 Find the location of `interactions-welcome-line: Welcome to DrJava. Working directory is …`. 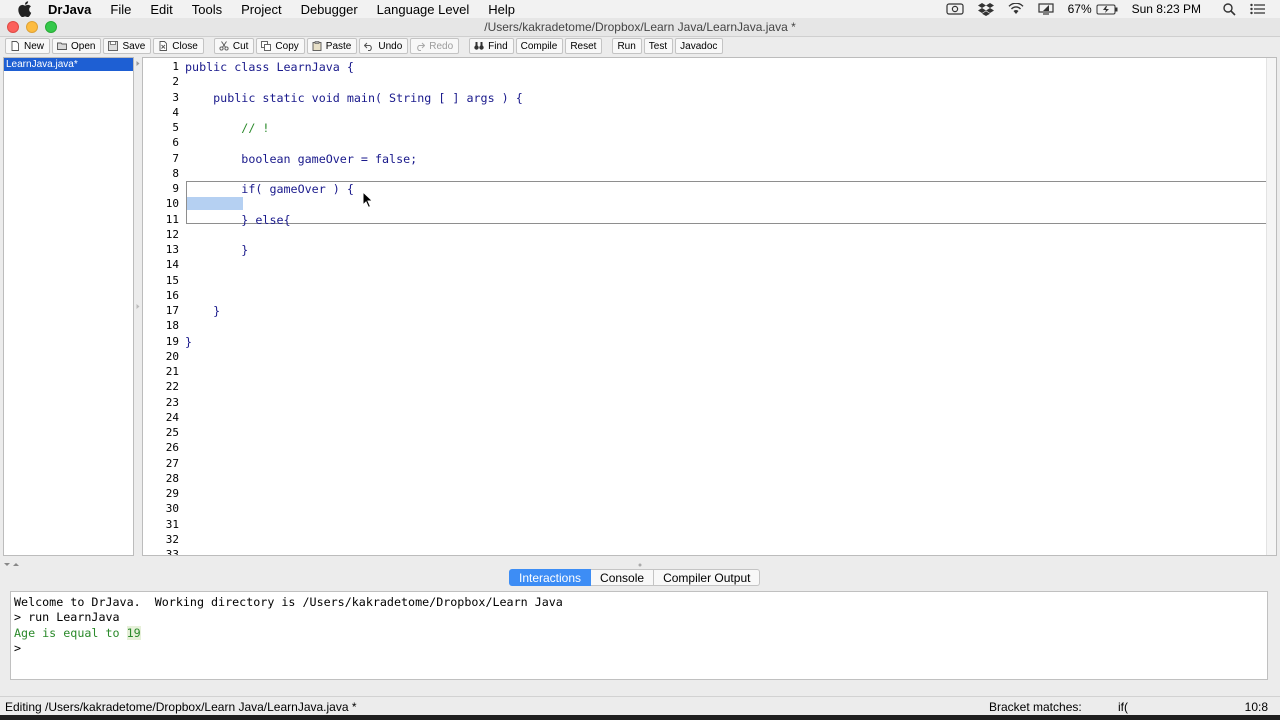

interactions-welcome-line: Welcome to DrJava. Working directory is … is located at coordinates (288, 602).